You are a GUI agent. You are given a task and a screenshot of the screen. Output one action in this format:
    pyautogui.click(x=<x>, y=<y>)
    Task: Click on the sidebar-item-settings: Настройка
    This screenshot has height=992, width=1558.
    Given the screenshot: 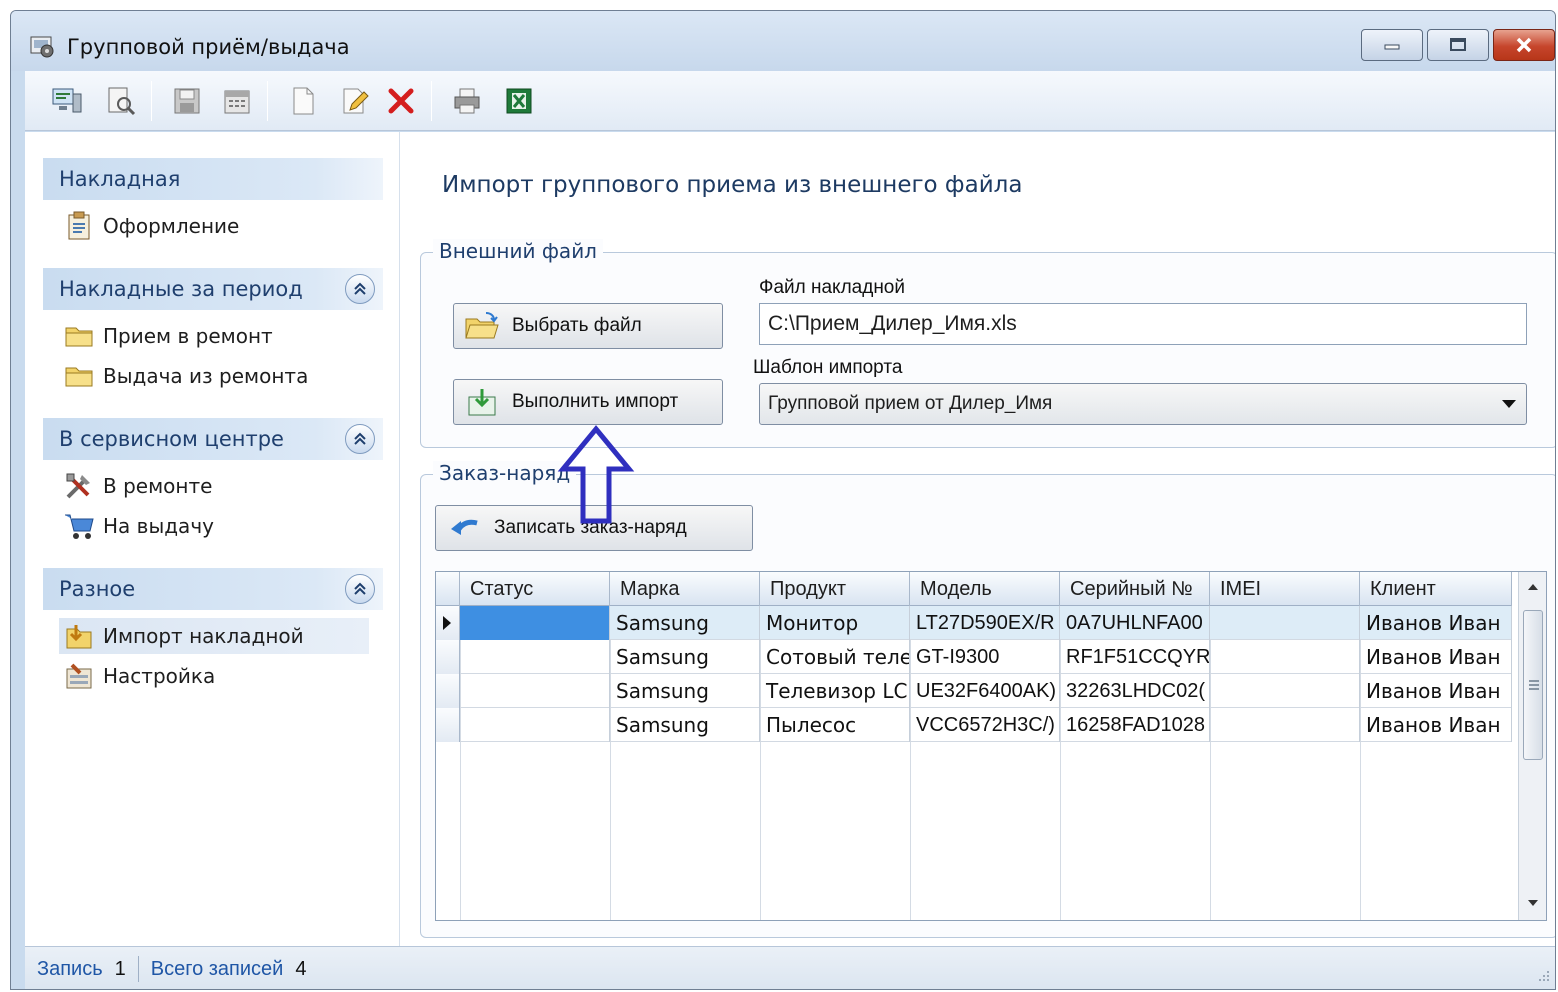 What is the action you would take?
    pyautogui.click(x=224, y=676)
    